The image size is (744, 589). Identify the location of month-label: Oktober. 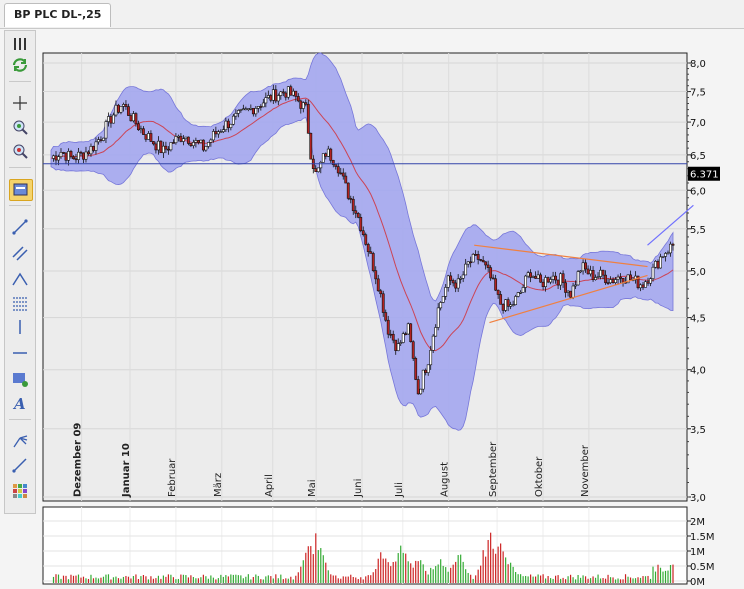
(539, 476).